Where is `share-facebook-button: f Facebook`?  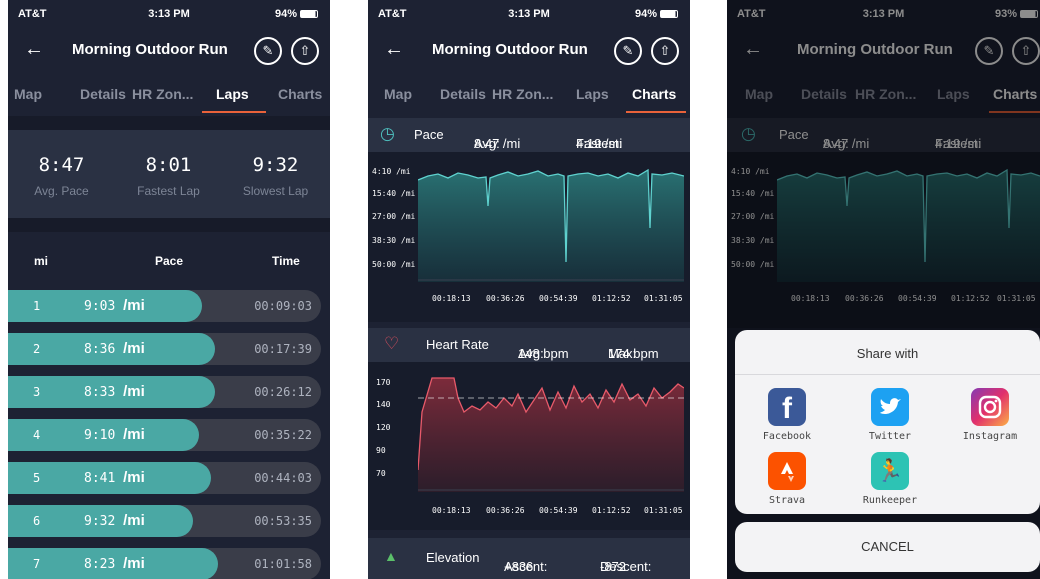 share-facebook-button: f Facebook is located at coordinates (787, 415).